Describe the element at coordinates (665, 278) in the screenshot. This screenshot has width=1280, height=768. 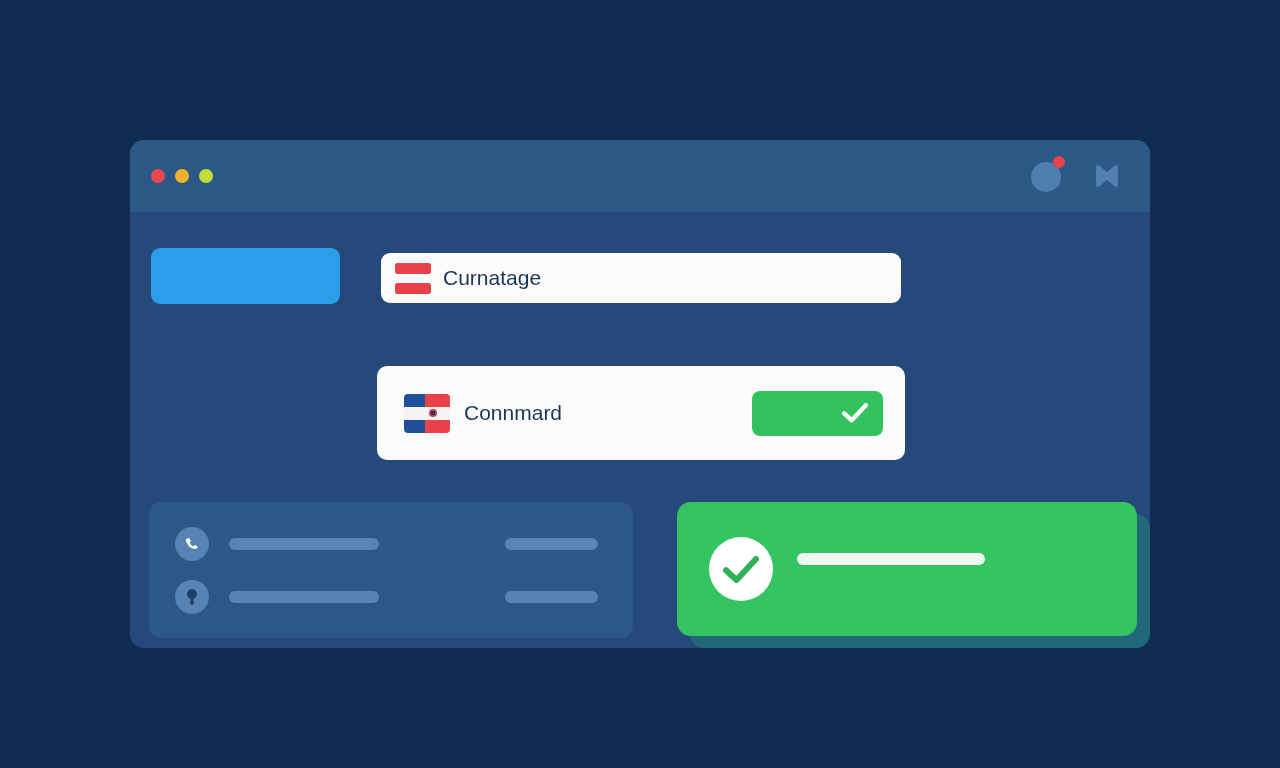
I see `text-input: Curnatage` at that location.